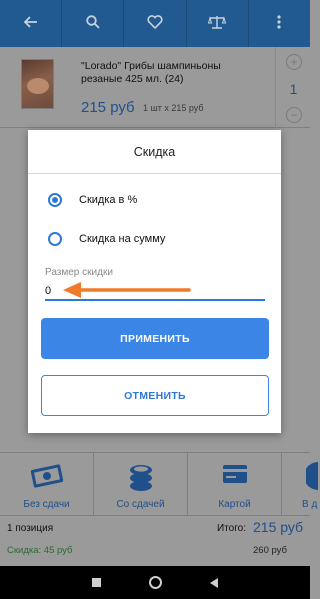 The image size is (320, 599). I want to click on back-icon, so click(214, 582).